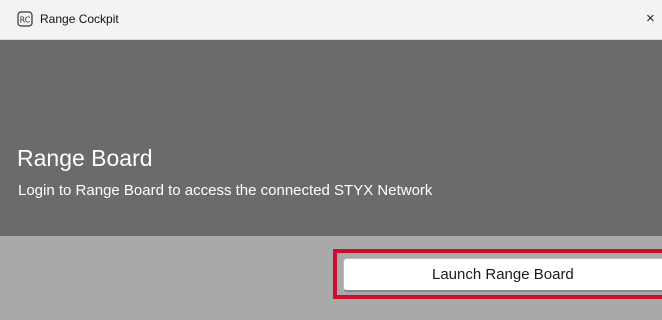 The height and width of the screenshot is (320, 662). What do you see at coordinates (85, 158) in the screenshot?
I see `page-title: Range Board` at bounding box center [85, 158].